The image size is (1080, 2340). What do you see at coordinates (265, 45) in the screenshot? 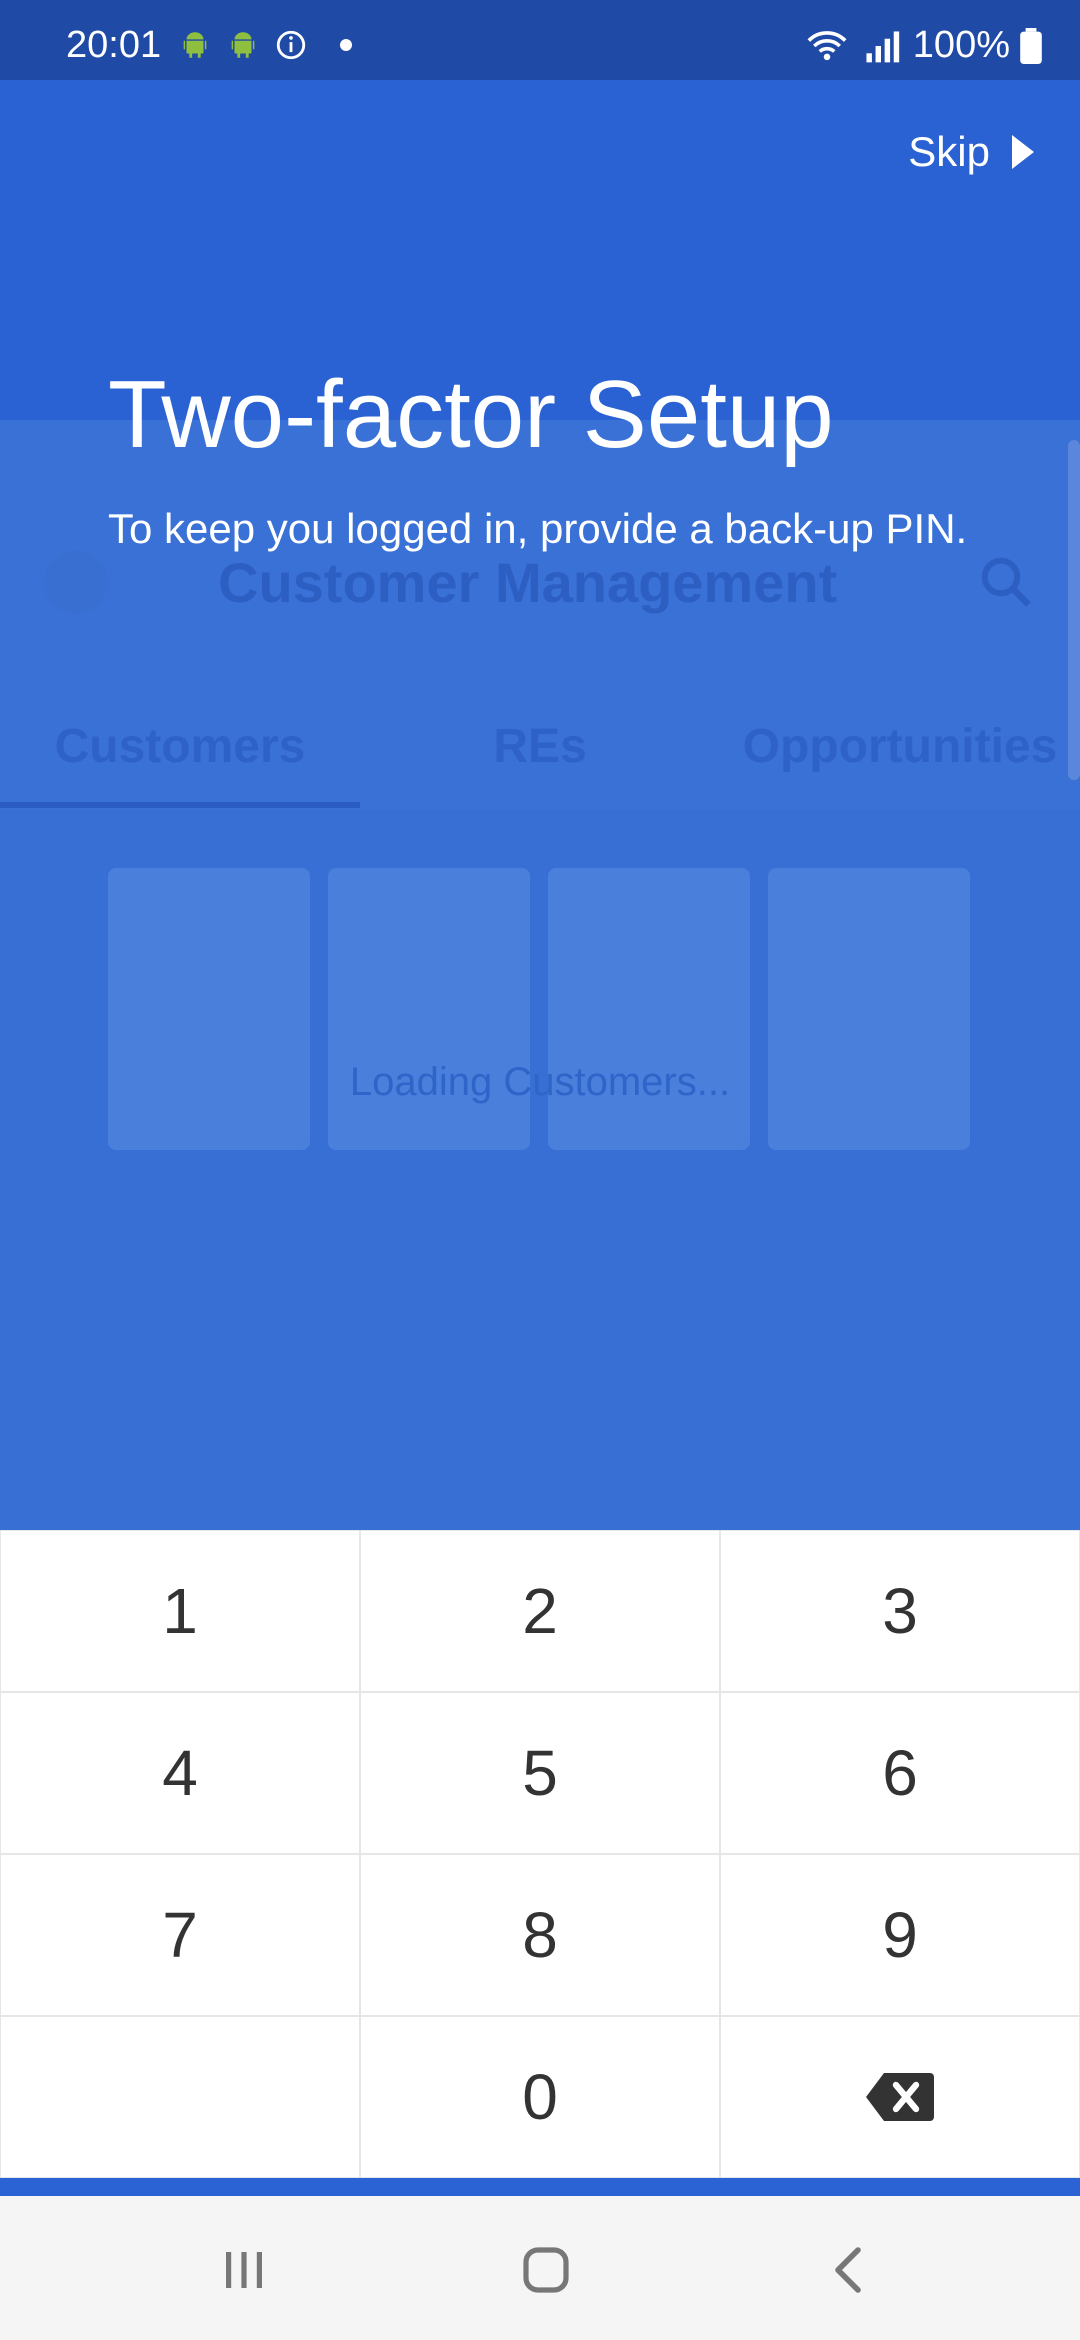
I see `status-notification-icons` at bounding box center [265, 45].